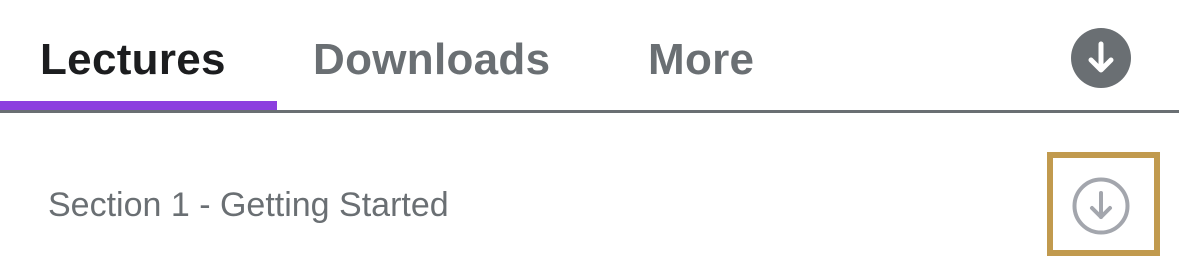  What do you see at coordinates (133, 60) in the screenshot?
I see `tab-lectures: Lectures` at bounding box center [133, 60].